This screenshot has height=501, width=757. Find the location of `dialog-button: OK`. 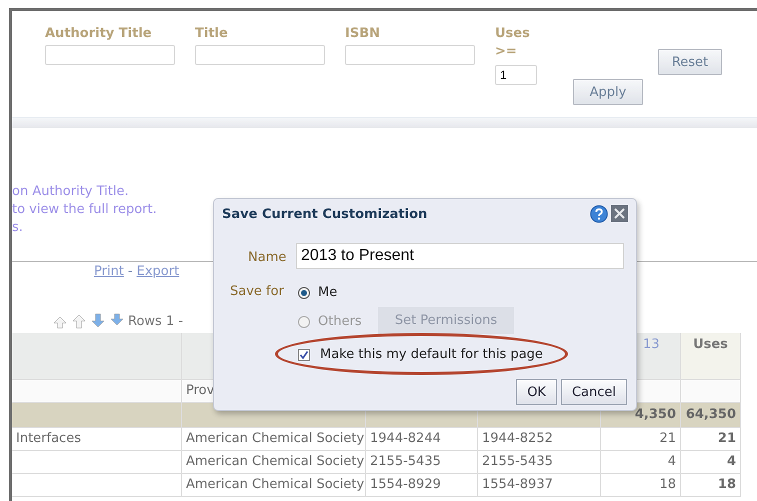

dialog-button: OK is located at coordinates (536, 392).